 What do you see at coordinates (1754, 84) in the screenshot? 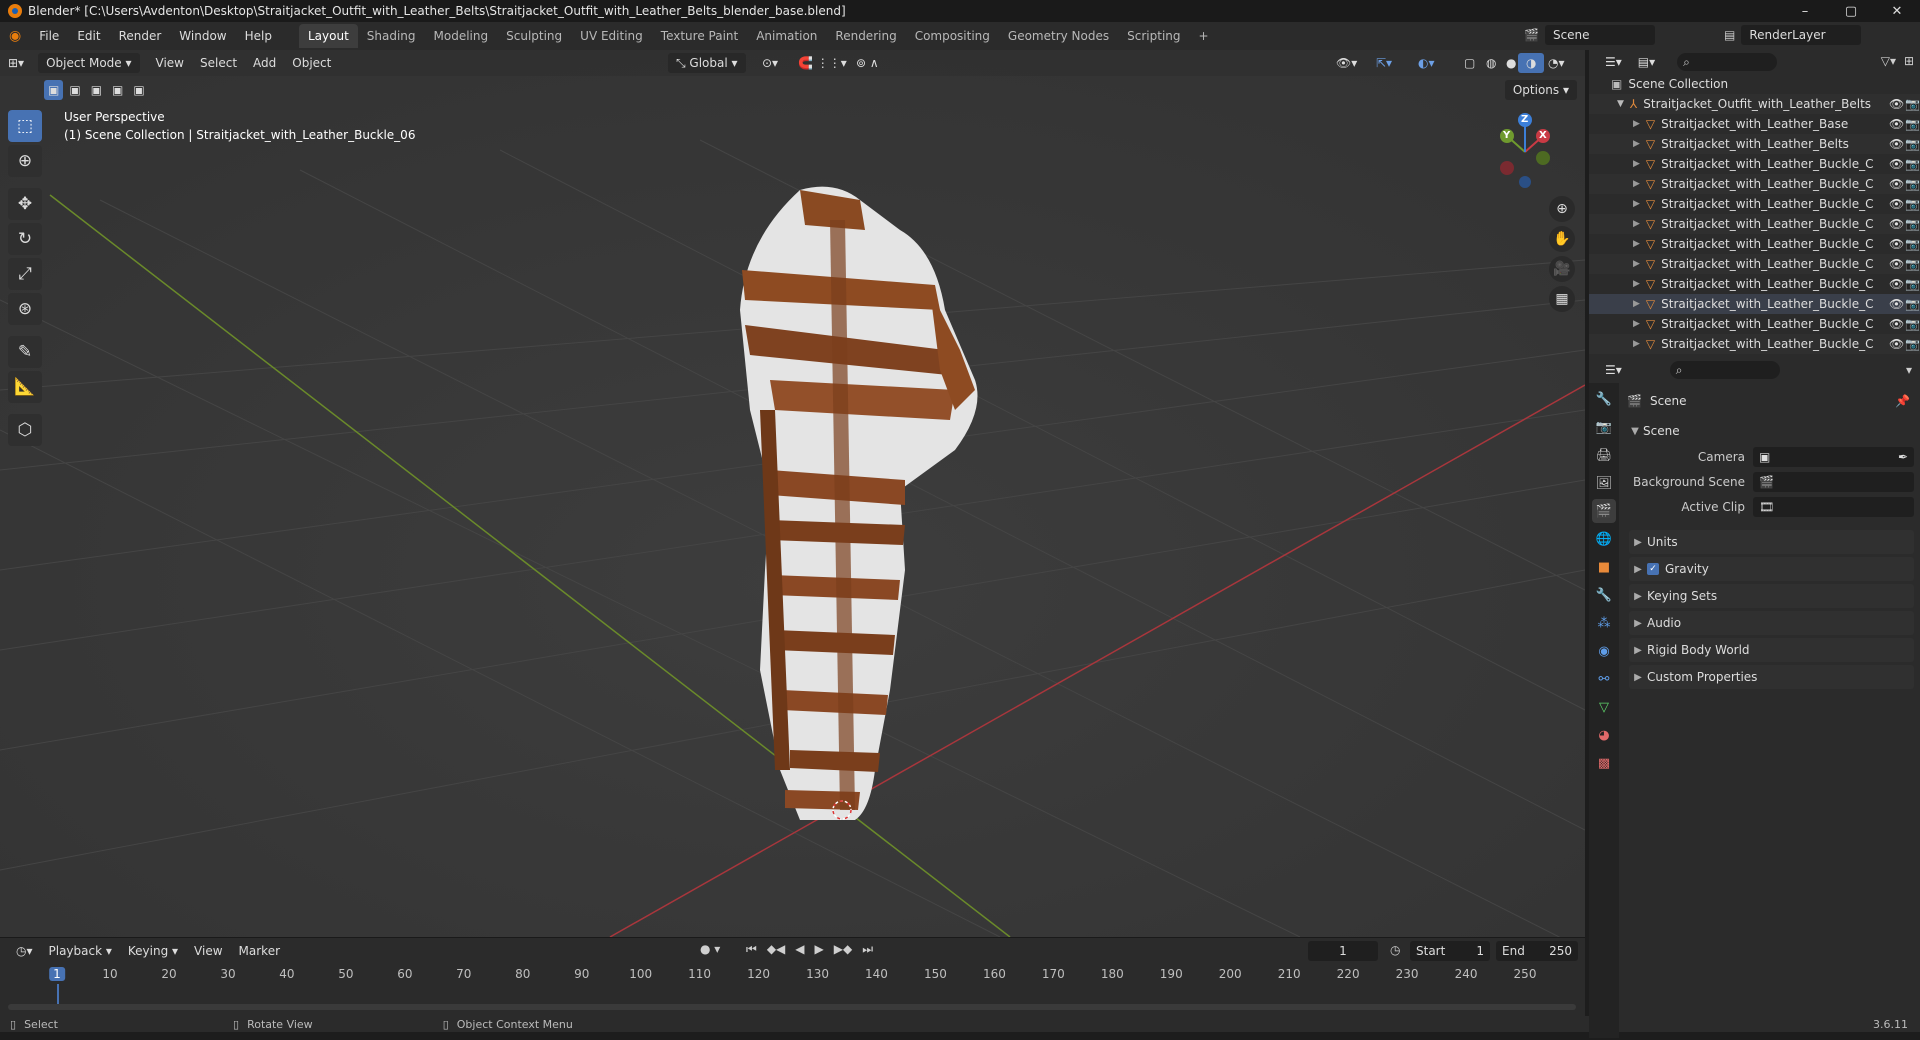
I see `outliner-scene-collection: ▣ Scene Collection` at bounding box center [1754, 84].